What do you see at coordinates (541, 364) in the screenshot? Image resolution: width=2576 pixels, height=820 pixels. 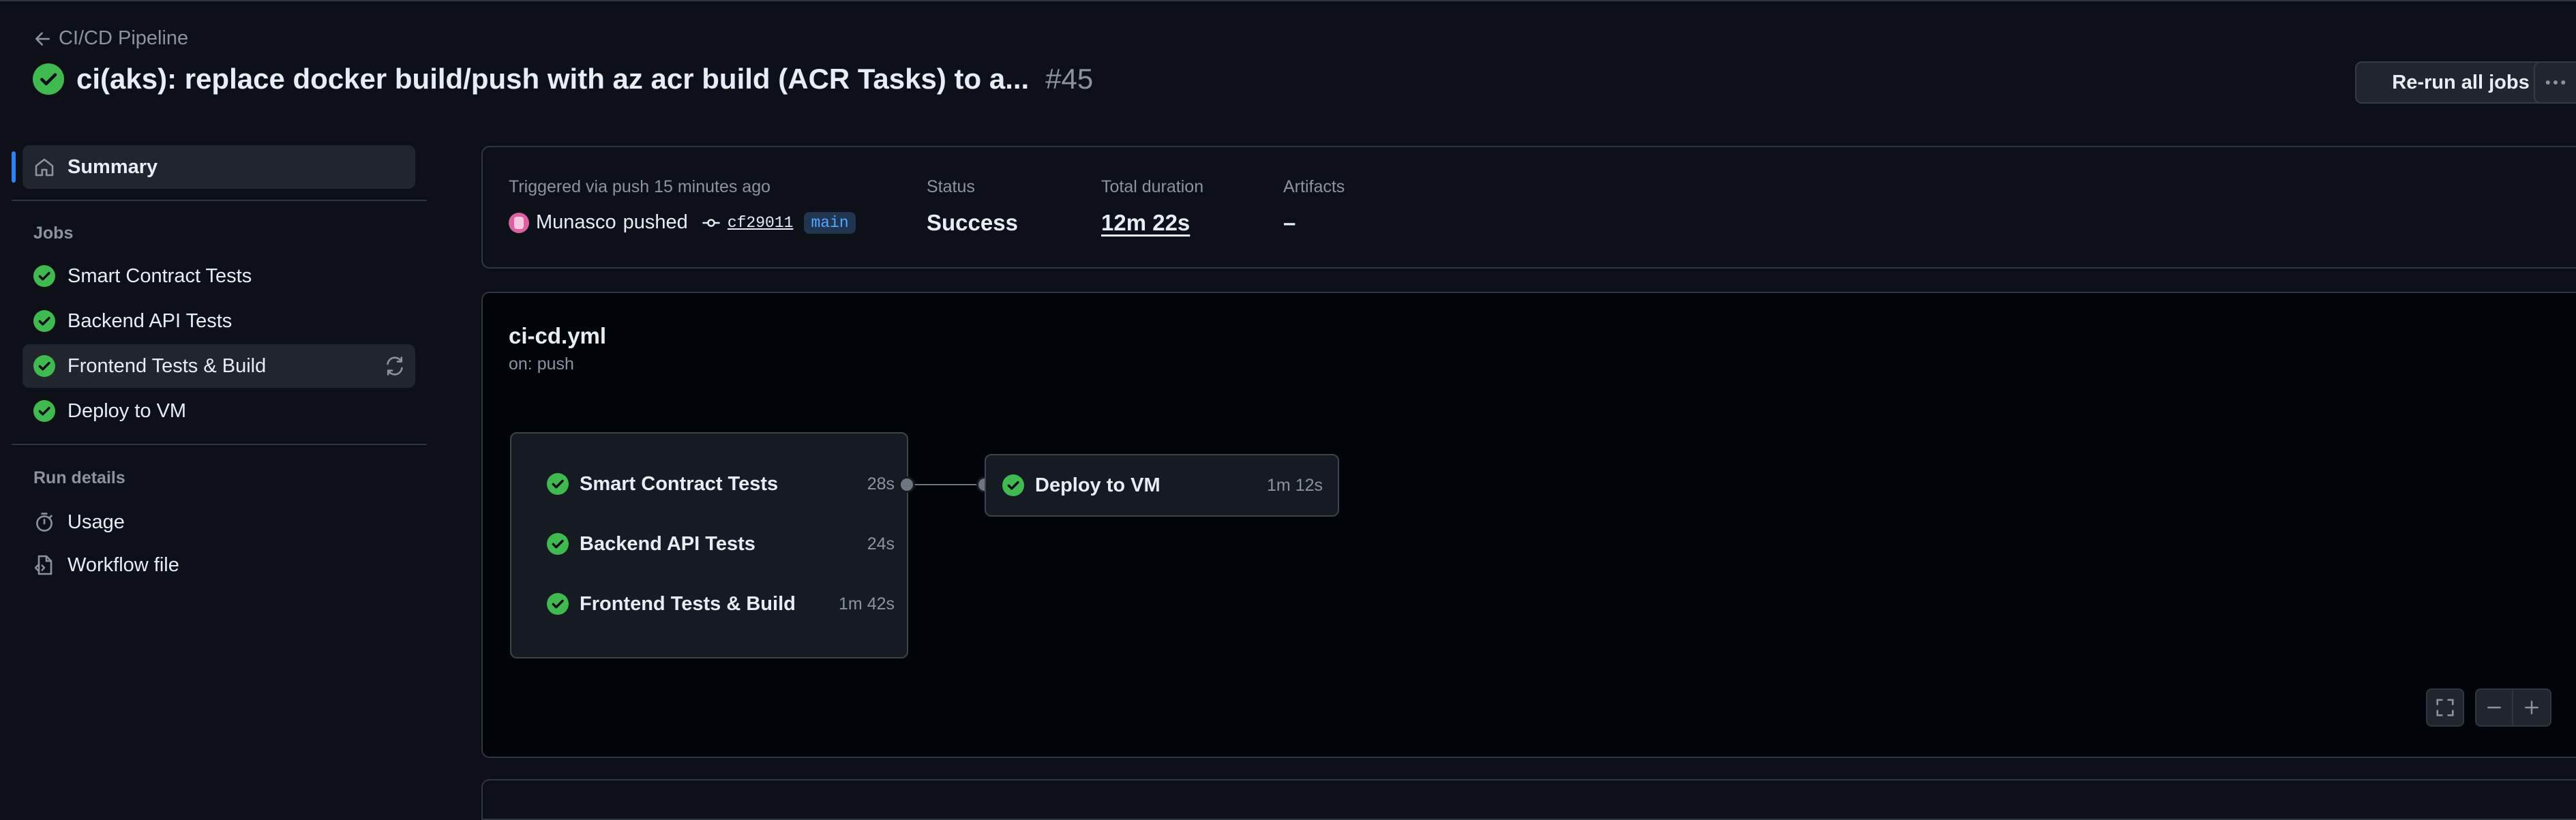 I see `workflow-trigger: on: push` at bounding box center [541, 364].